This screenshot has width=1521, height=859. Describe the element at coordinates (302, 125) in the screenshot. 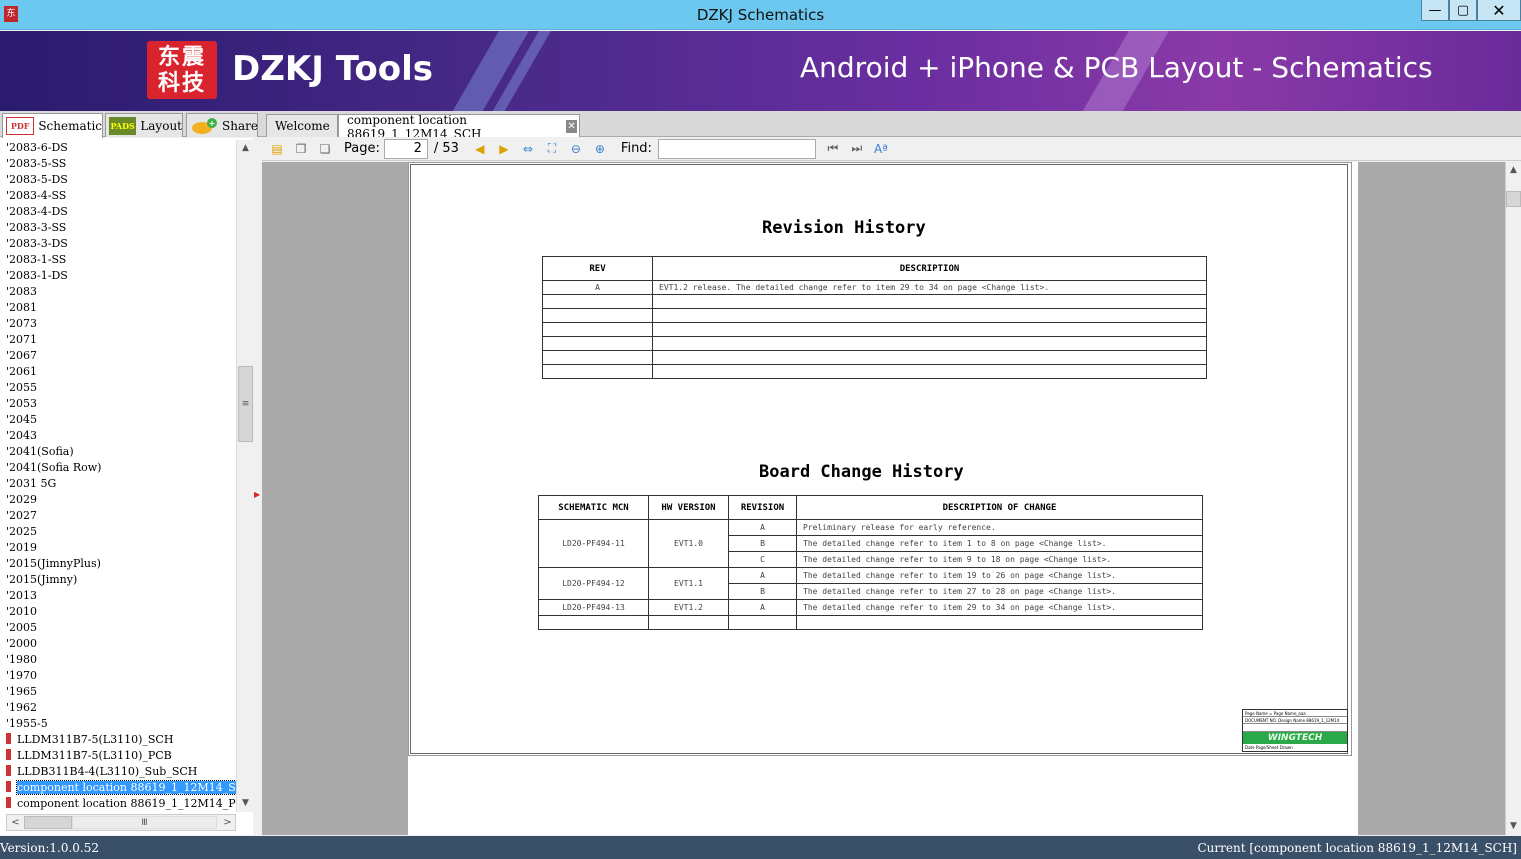

I see `tab-welcome: Welcome` at that location.